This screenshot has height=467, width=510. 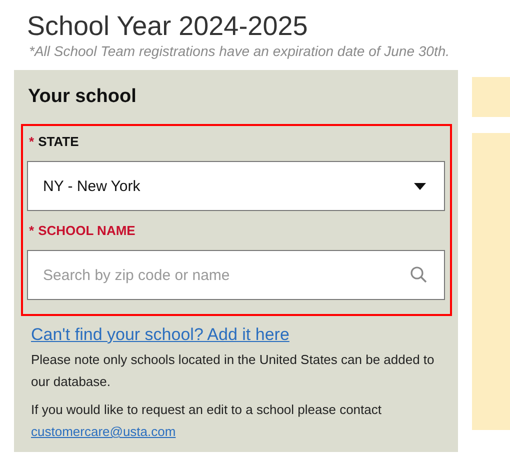 I want to click on search-icon, so click(x=418, y=274).